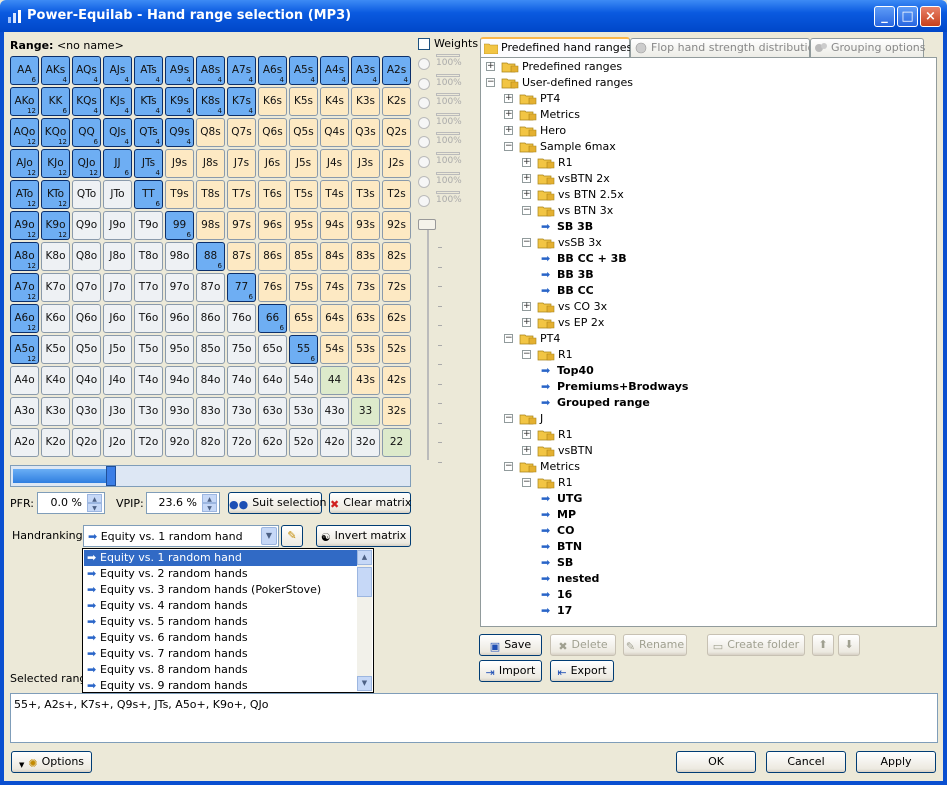  What do you see at coordinates (210, 476) in the screenshot?
I see `range-slider` at bounding box center [210, 476].